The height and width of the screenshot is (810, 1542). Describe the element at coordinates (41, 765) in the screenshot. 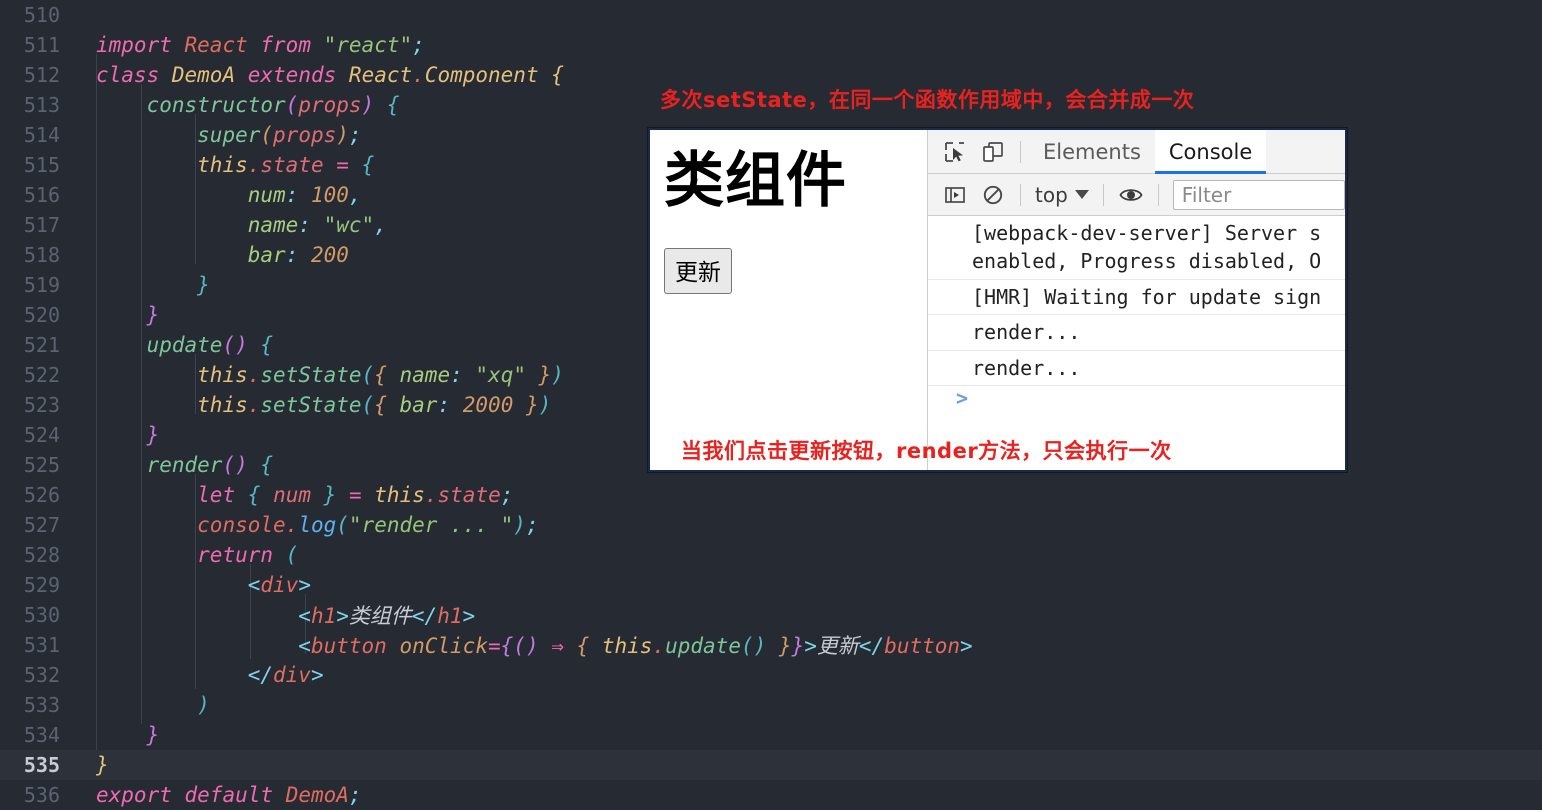

I see `line-number: 535` at that location.